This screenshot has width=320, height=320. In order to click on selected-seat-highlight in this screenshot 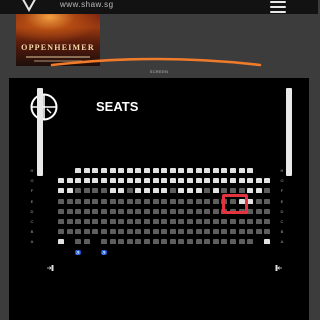, I will do `click(235, 204)`.